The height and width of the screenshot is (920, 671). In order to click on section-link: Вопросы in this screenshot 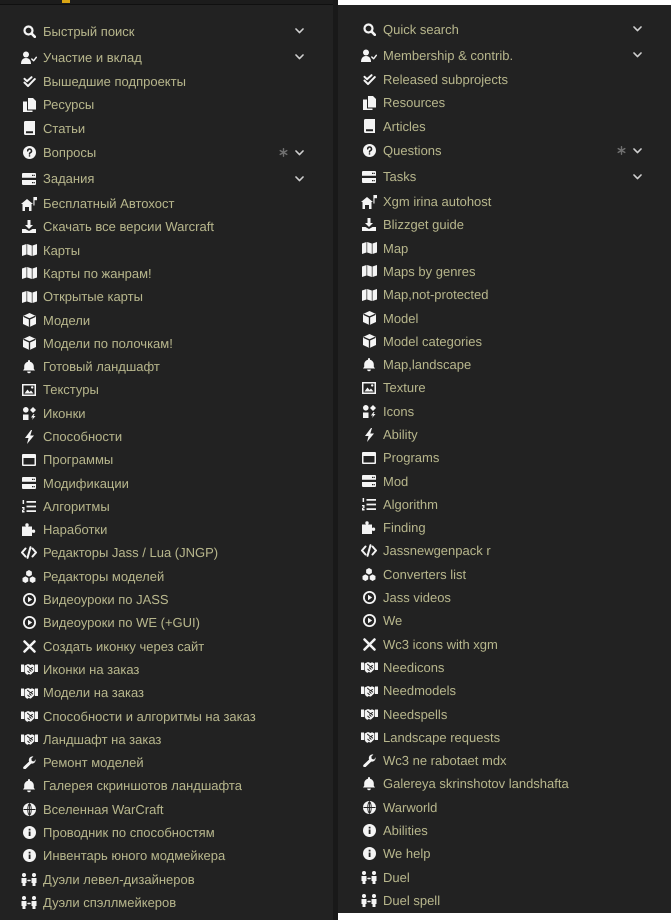, I will do `click(58, 152)`.